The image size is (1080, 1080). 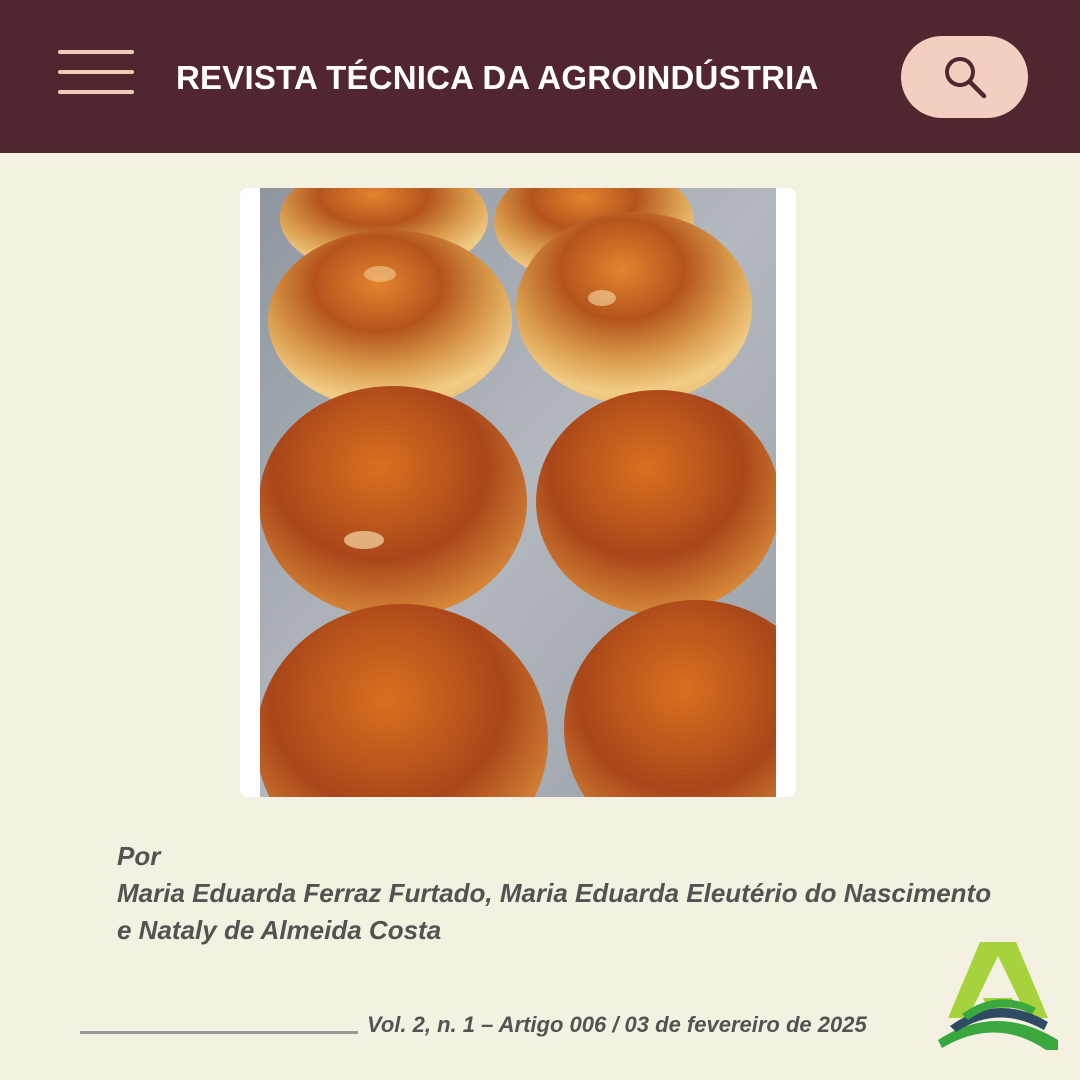 I want to click on search-button, so click(x=964, y=77).